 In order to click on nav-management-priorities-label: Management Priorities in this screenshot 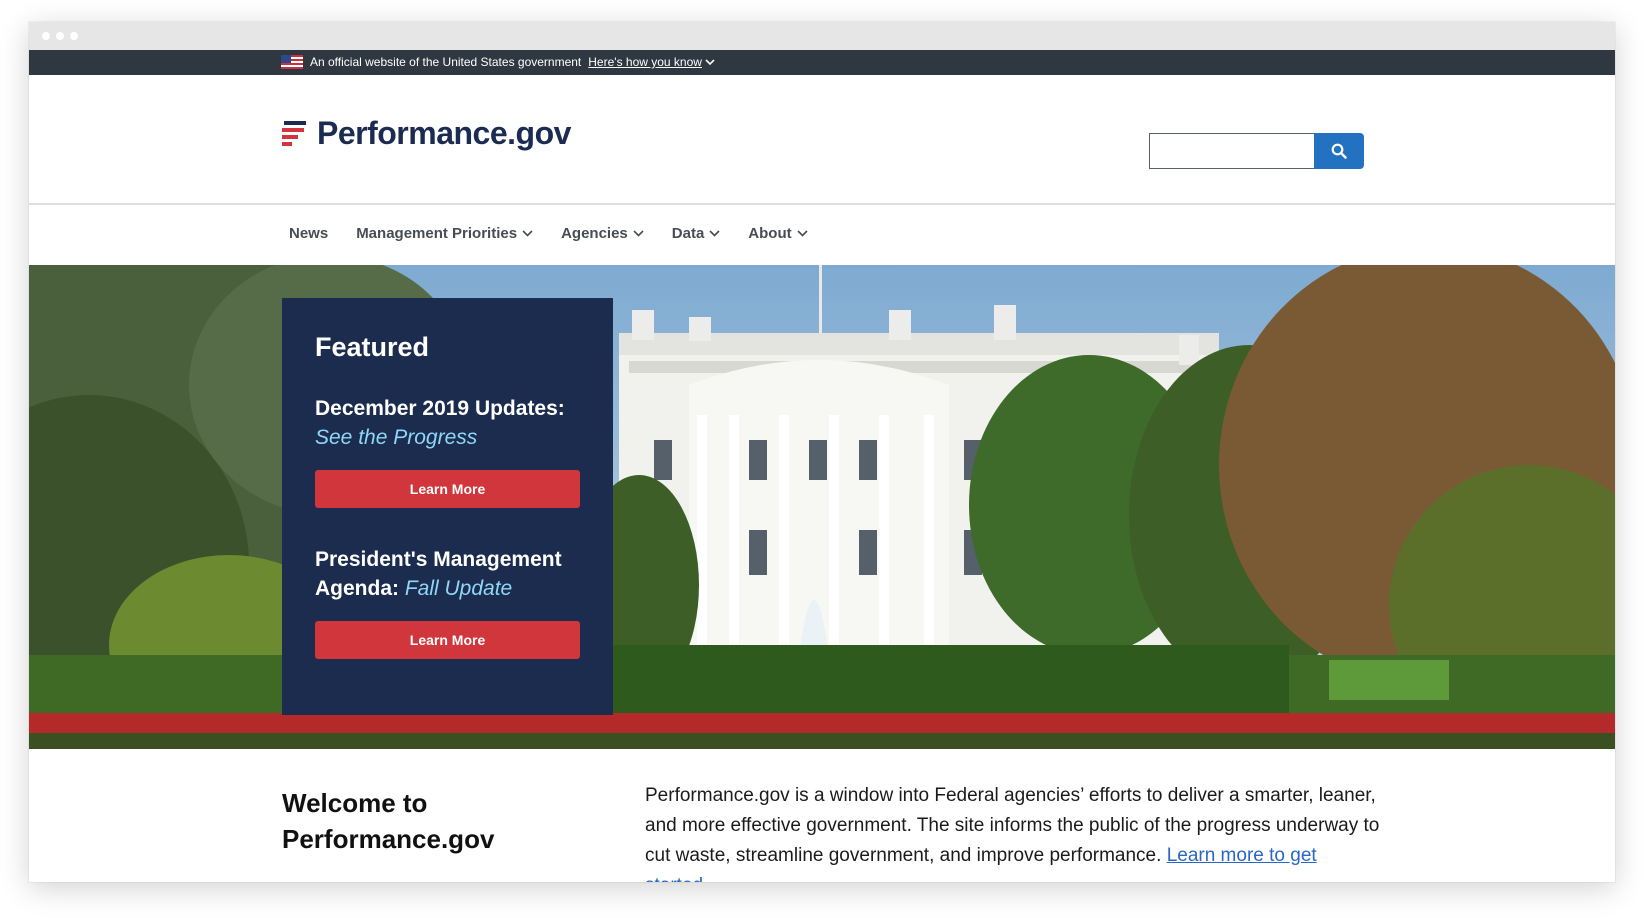, I will do `click(437, 233)`.